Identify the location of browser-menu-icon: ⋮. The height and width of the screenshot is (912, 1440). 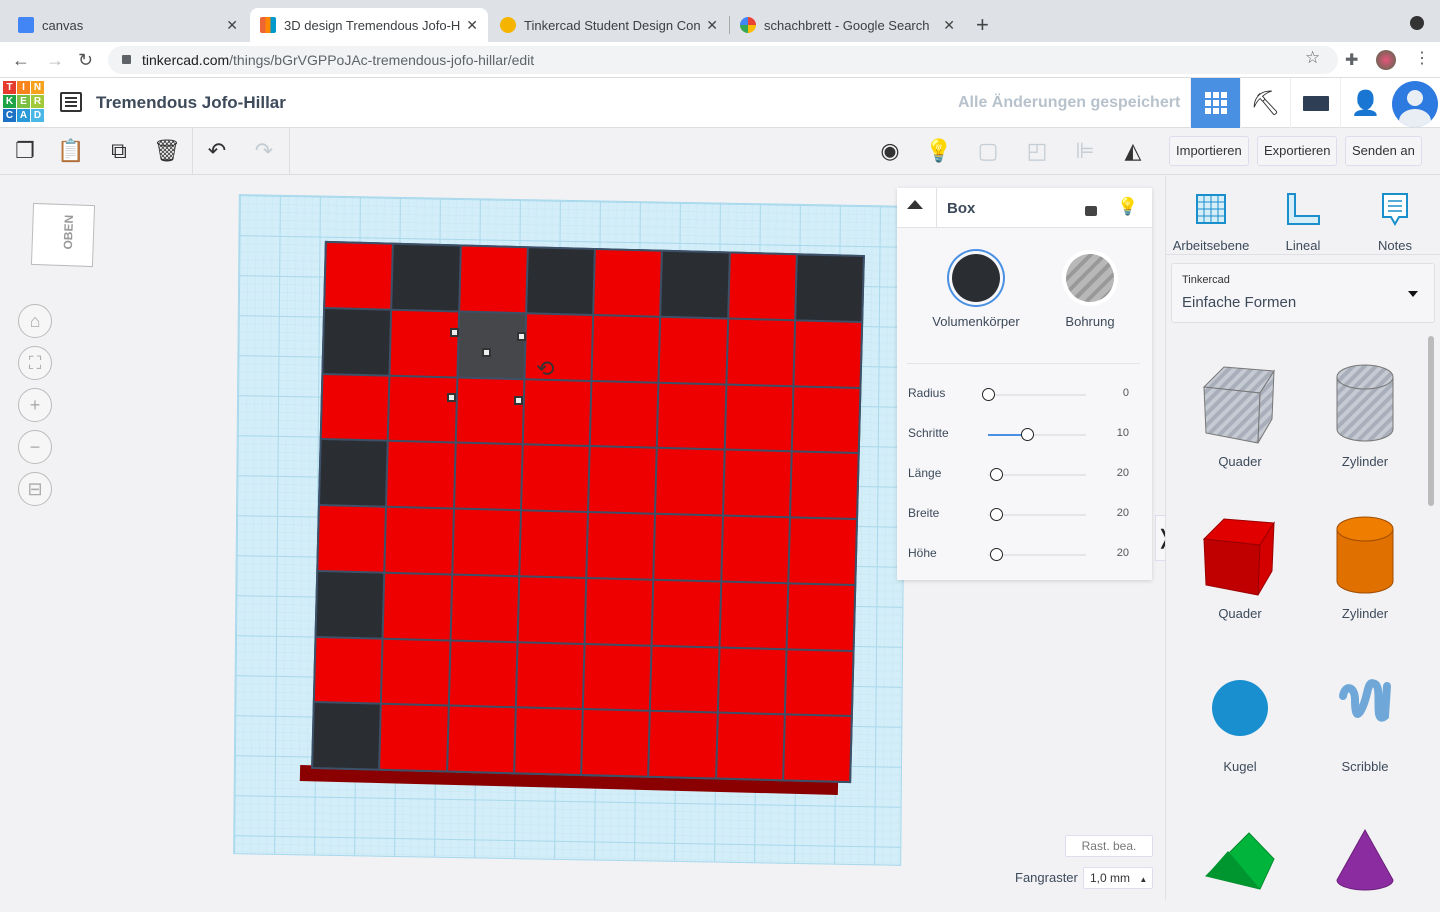
(1422, 58).